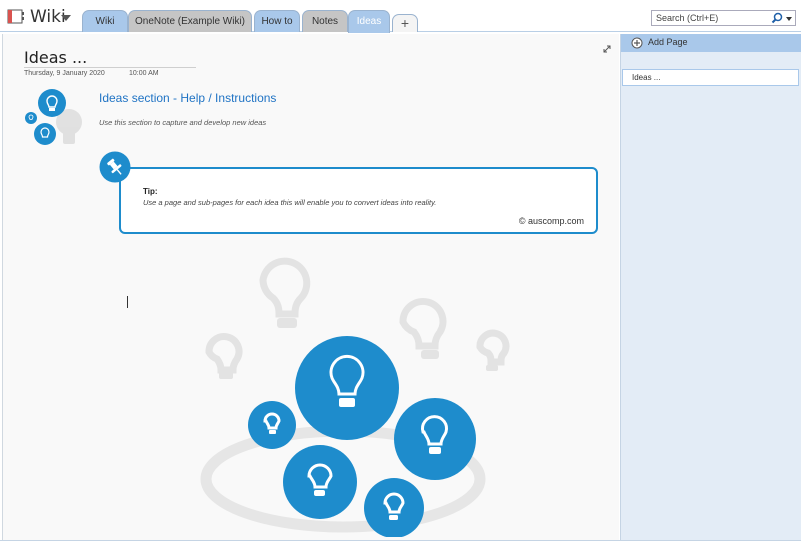  Describe the element at coordinates (637, 43) in the screenshot. I see `add-circle-icon` at that location.